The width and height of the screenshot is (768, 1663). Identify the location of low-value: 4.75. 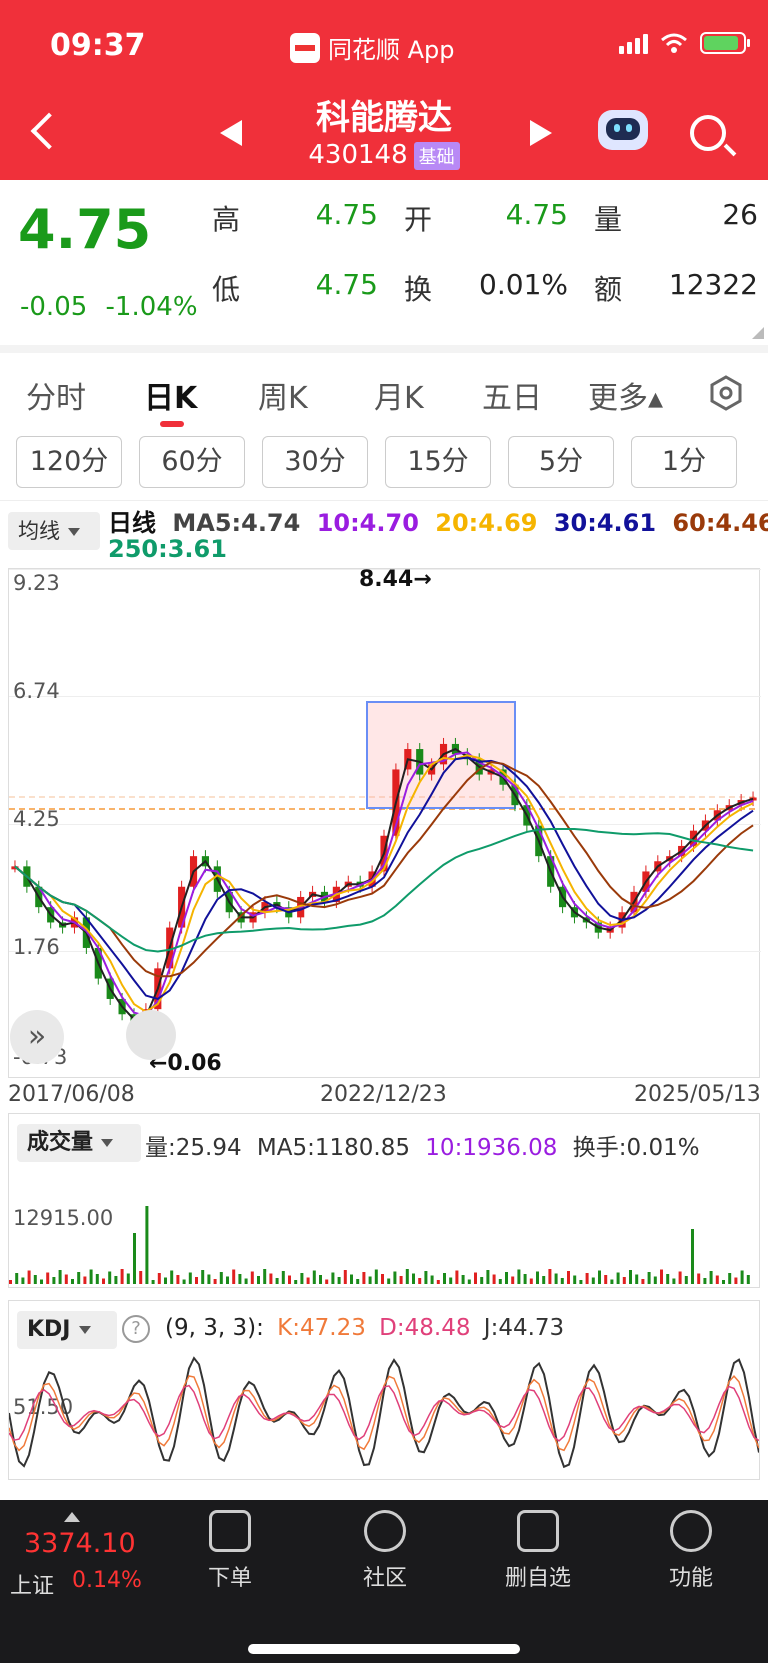
(346, 284).